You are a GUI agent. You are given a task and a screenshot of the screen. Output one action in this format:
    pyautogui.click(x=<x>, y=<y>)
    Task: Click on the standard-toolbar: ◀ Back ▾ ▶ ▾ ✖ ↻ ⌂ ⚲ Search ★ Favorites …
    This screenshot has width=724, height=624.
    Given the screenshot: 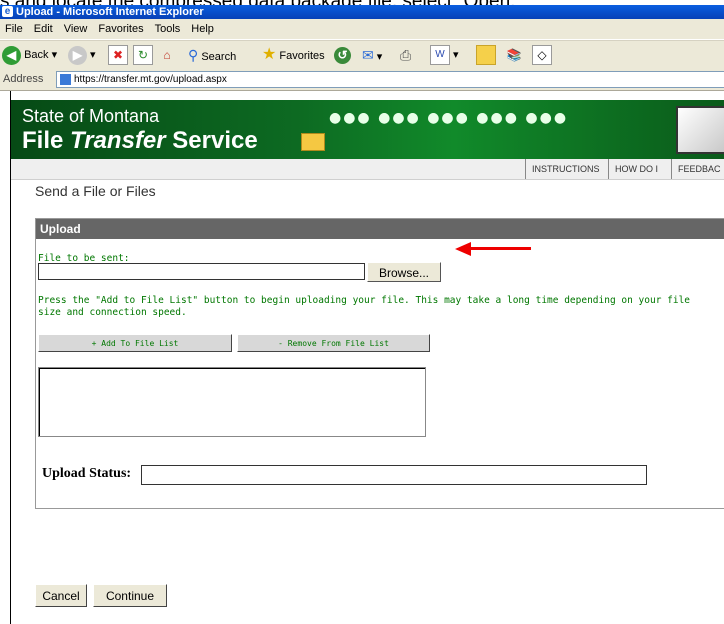 What is the action you would take?
    pyautogui.click(x=362, y=55)
    